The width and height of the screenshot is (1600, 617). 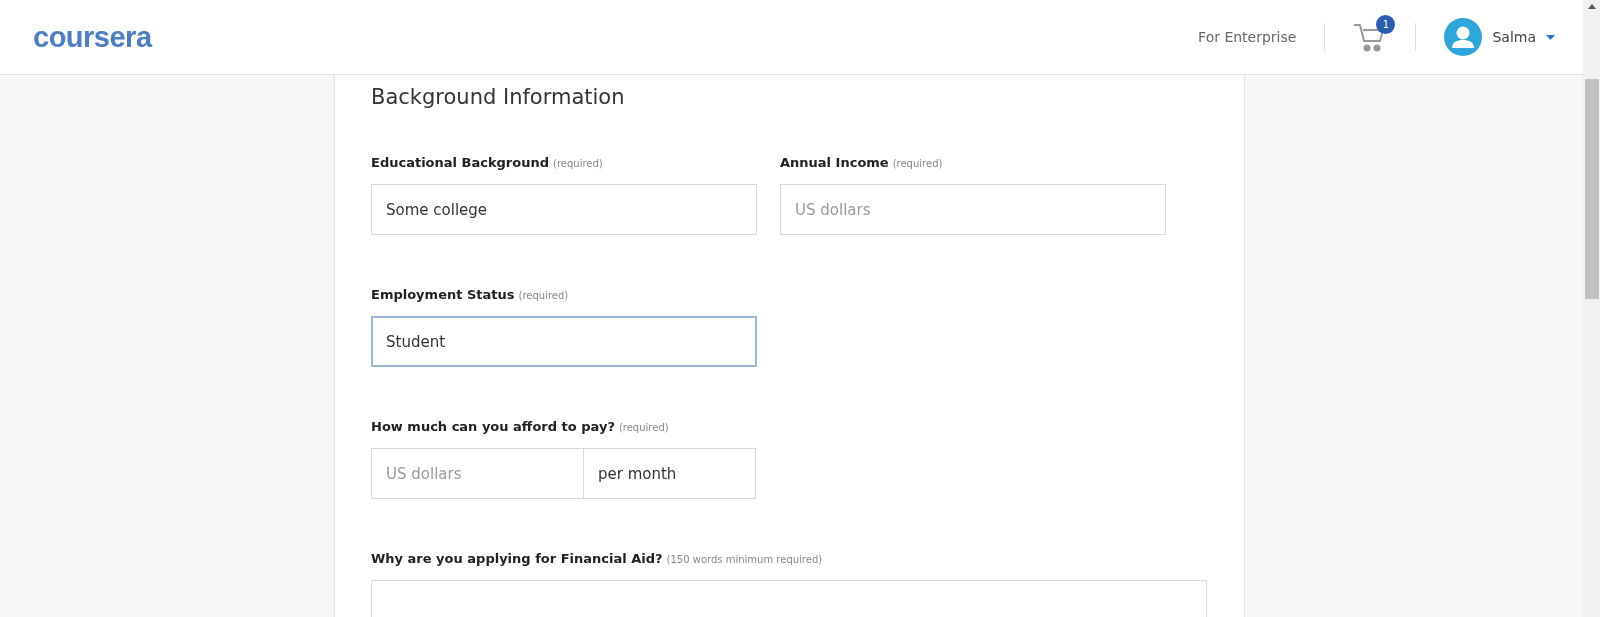 What do you see at coordinates (443, 294) in the screenshot?
I see `field-label: Employment Status` at bounding box center [443, 294].